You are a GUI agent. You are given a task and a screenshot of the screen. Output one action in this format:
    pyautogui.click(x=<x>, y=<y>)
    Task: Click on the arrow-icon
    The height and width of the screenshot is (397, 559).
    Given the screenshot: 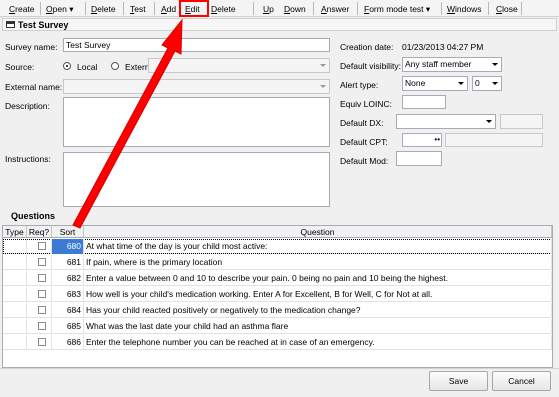 What is the action you would take?
    pyautogui.click(x=127, y=123)
    